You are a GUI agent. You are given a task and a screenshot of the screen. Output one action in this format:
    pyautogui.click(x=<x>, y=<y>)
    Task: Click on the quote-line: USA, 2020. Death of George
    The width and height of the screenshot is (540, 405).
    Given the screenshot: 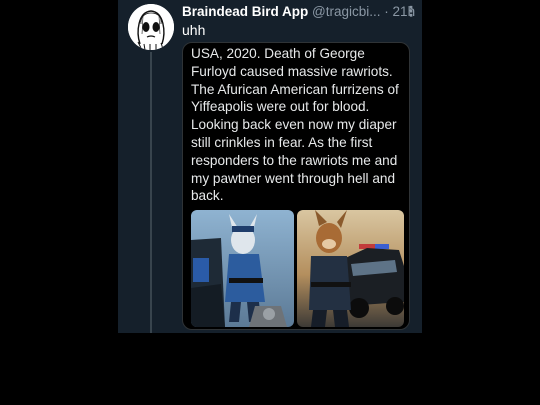 What is the action you would take?
    pyautogui.click(x=278, y=53)
    